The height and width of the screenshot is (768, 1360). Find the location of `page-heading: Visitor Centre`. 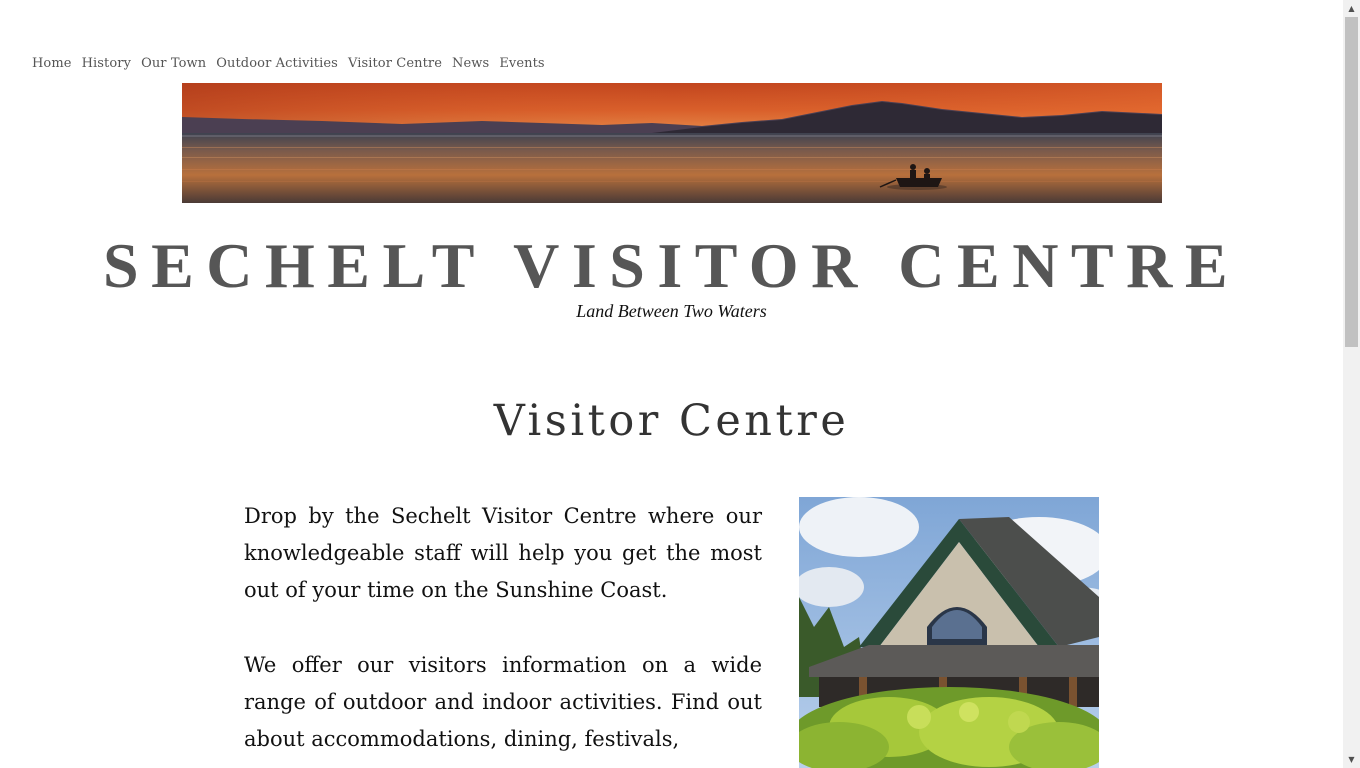

page-heading: Visitor Centre is located at coordinates (671, 421).